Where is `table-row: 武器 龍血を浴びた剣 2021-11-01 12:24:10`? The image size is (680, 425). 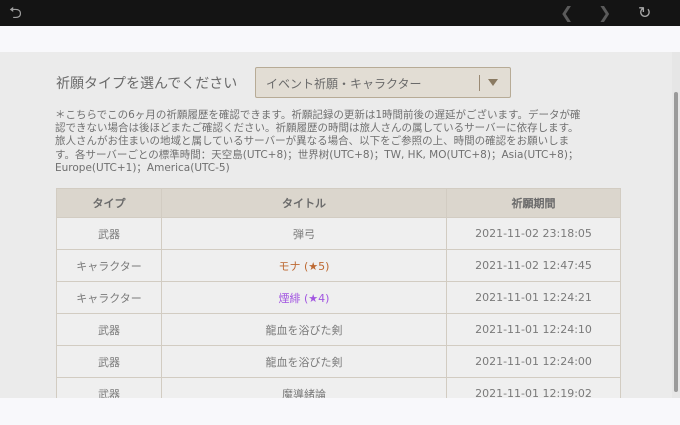
table-row: 武器 龍血を浴びた剣 2021-11-01 12:24:10 is located at coordinates (338, 329).